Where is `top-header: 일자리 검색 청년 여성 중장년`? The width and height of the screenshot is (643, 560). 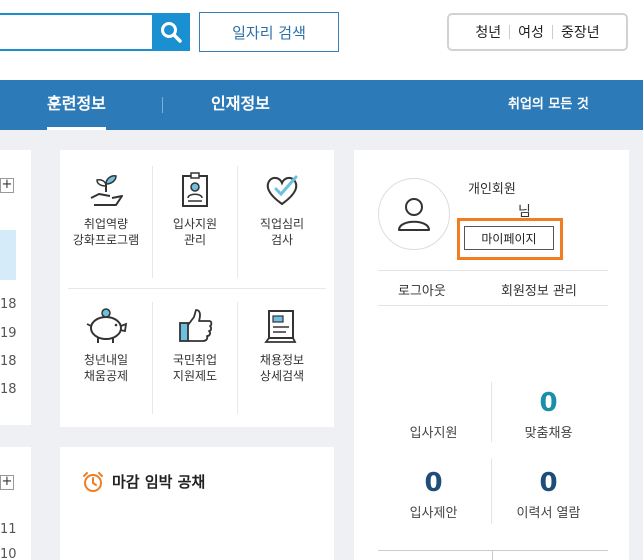
top-header: 일자리 검색 청년 여성 중장년 is located at coordinates (321, 40).